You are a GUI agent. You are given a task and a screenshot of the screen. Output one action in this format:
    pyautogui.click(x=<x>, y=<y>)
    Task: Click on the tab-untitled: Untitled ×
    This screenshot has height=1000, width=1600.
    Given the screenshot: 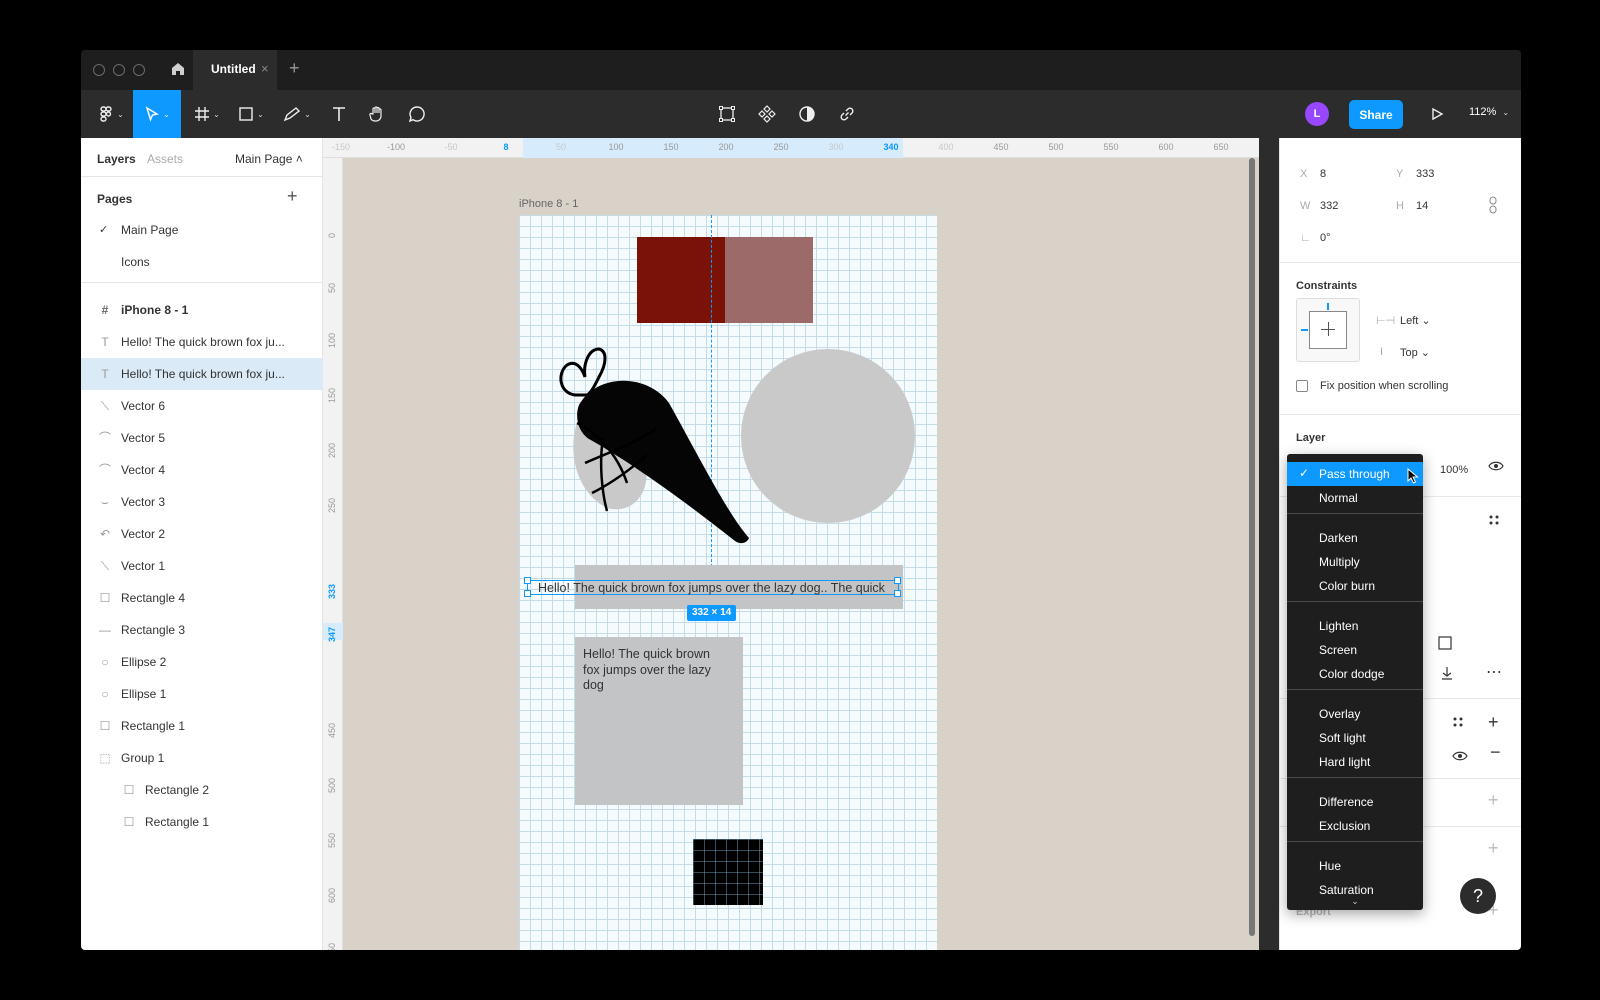 What is the action you would take?
    pyautogui.click(x=235, y=70)
    